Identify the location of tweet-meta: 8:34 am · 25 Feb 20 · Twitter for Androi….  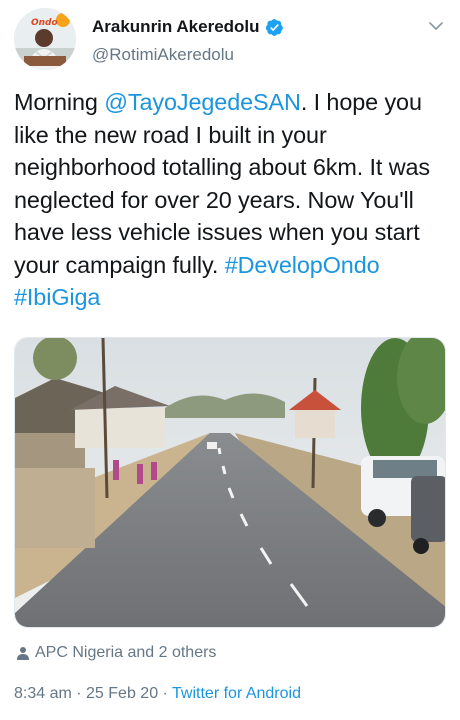
(157, 694).